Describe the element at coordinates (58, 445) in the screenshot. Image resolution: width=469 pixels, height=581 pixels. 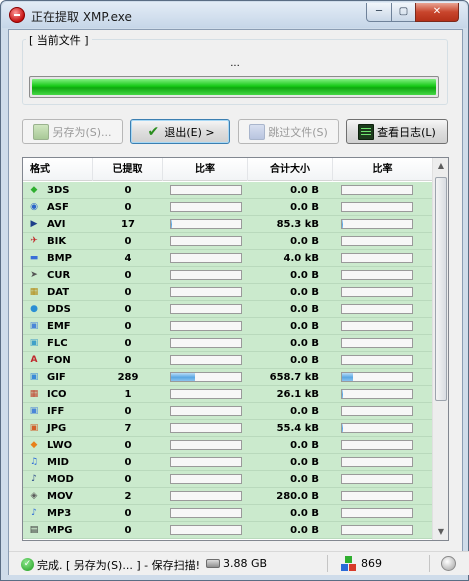
I see `format-cell: ◆ LWO` at that location.